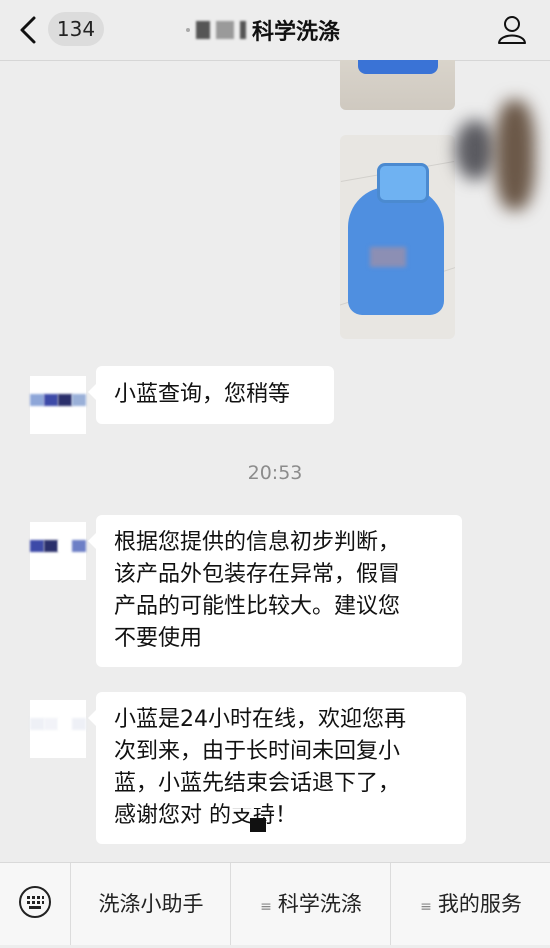 The height and width of the screenshot is (948, 550). What do you see at coordinates (28, 30) in the screenshot?
I see `back-arrow-icon` at bounding box center [28, 30].